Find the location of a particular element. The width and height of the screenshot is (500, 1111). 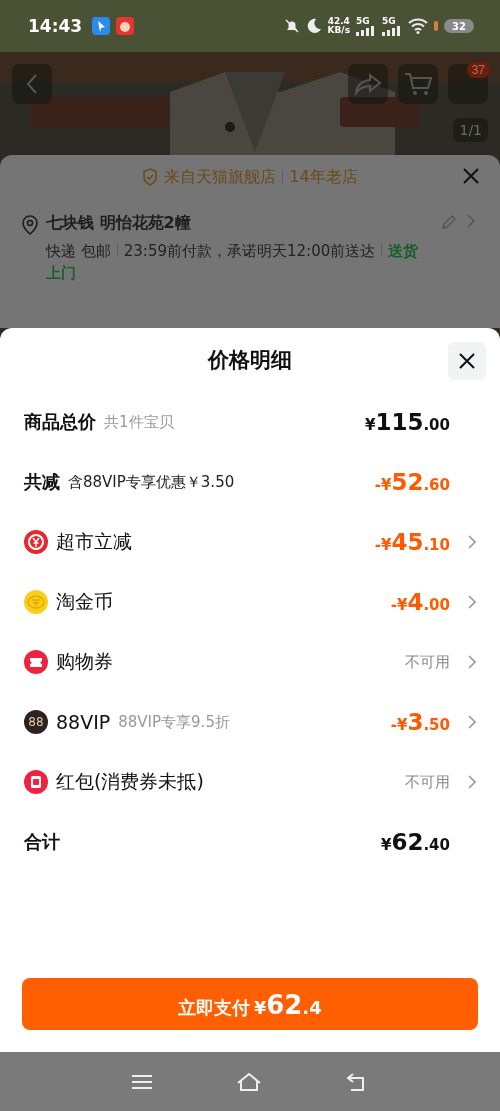

location-pin-icon is located at coordinates (30, 225).